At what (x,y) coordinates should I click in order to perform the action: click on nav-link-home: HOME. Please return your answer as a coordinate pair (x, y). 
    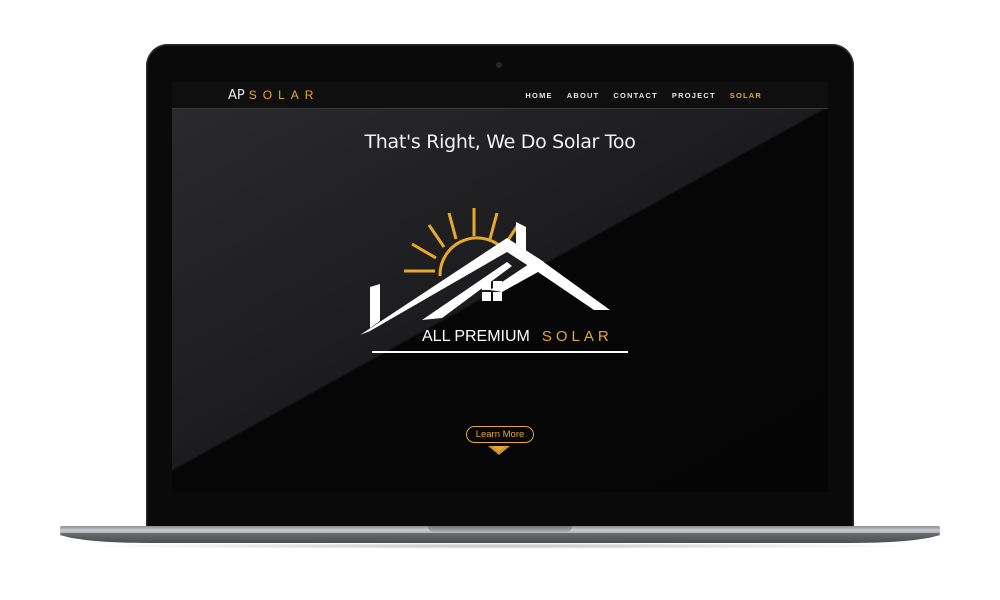
    Looking at the image, I should click on (538, 95).